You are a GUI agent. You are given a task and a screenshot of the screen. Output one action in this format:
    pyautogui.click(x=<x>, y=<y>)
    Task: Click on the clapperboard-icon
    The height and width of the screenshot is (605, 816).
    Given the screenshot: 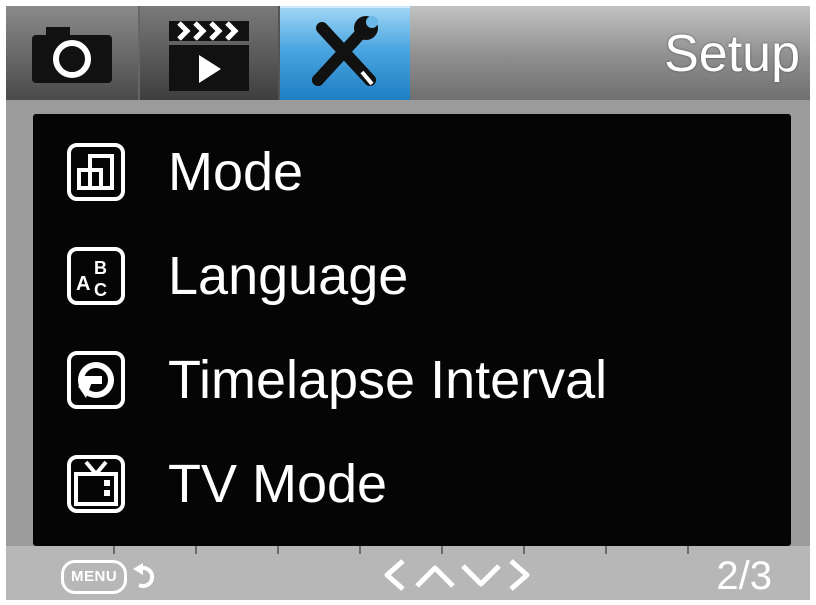 What is the action you would take?
    pyautogui.click(x=209, y=56)
    